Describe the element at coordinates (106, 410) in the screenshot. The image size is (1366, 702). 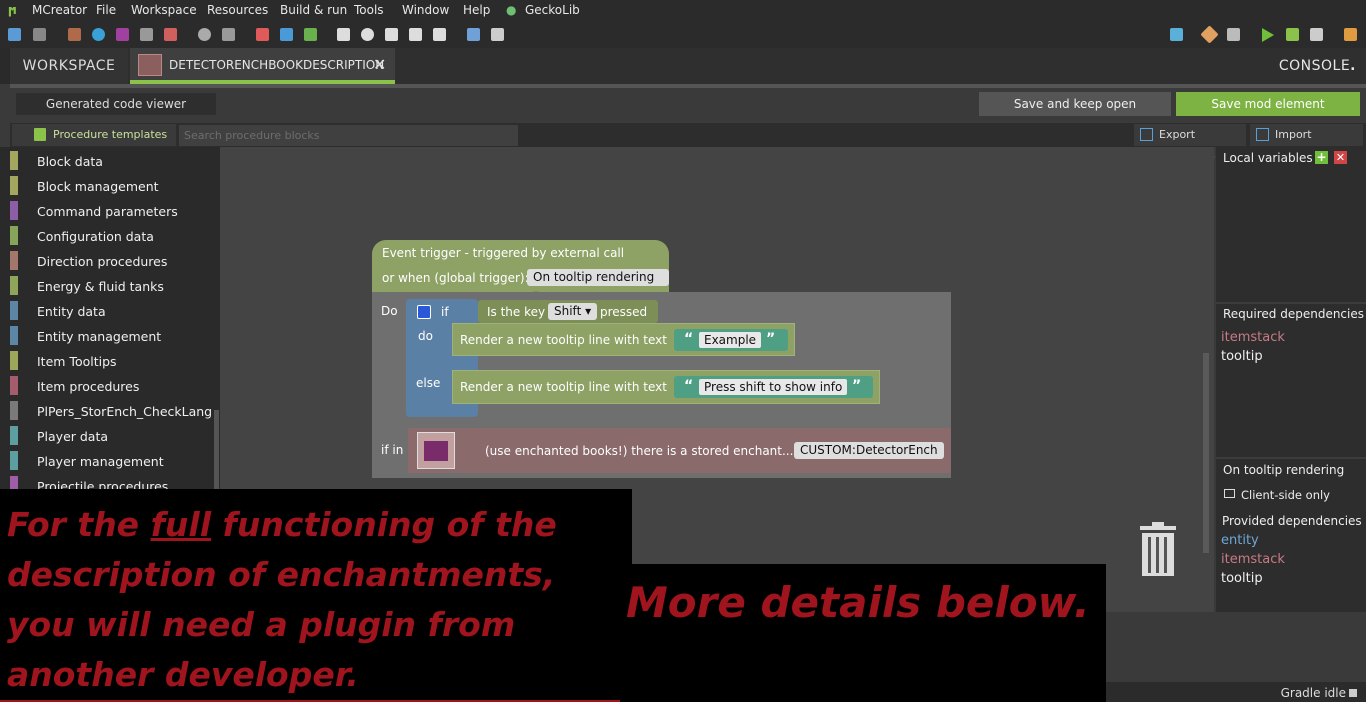
I see `category-item: PlPers_StorEnch_CheckLang` at that location.